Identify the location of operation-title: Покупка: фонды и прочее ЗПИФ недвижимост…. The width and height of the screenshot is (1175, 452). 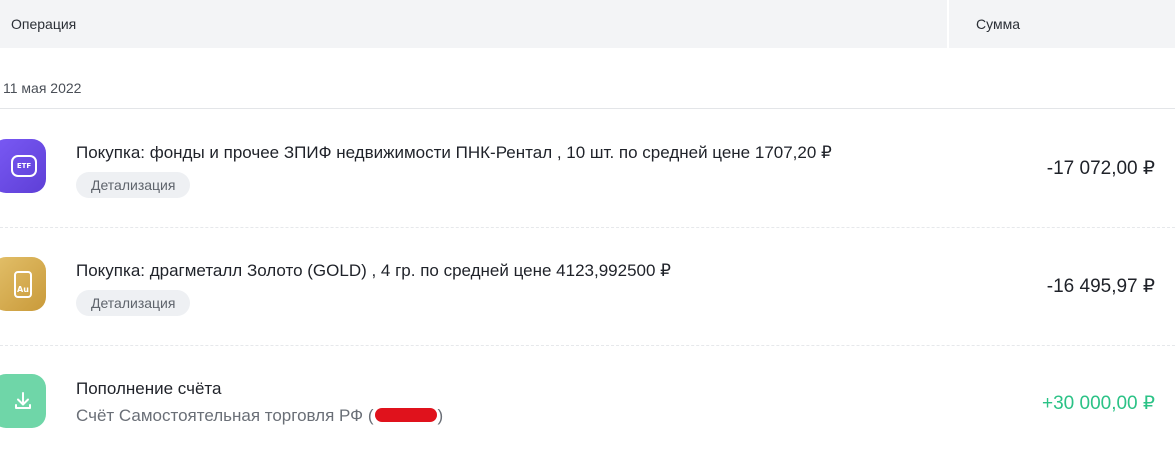
(454, 152).